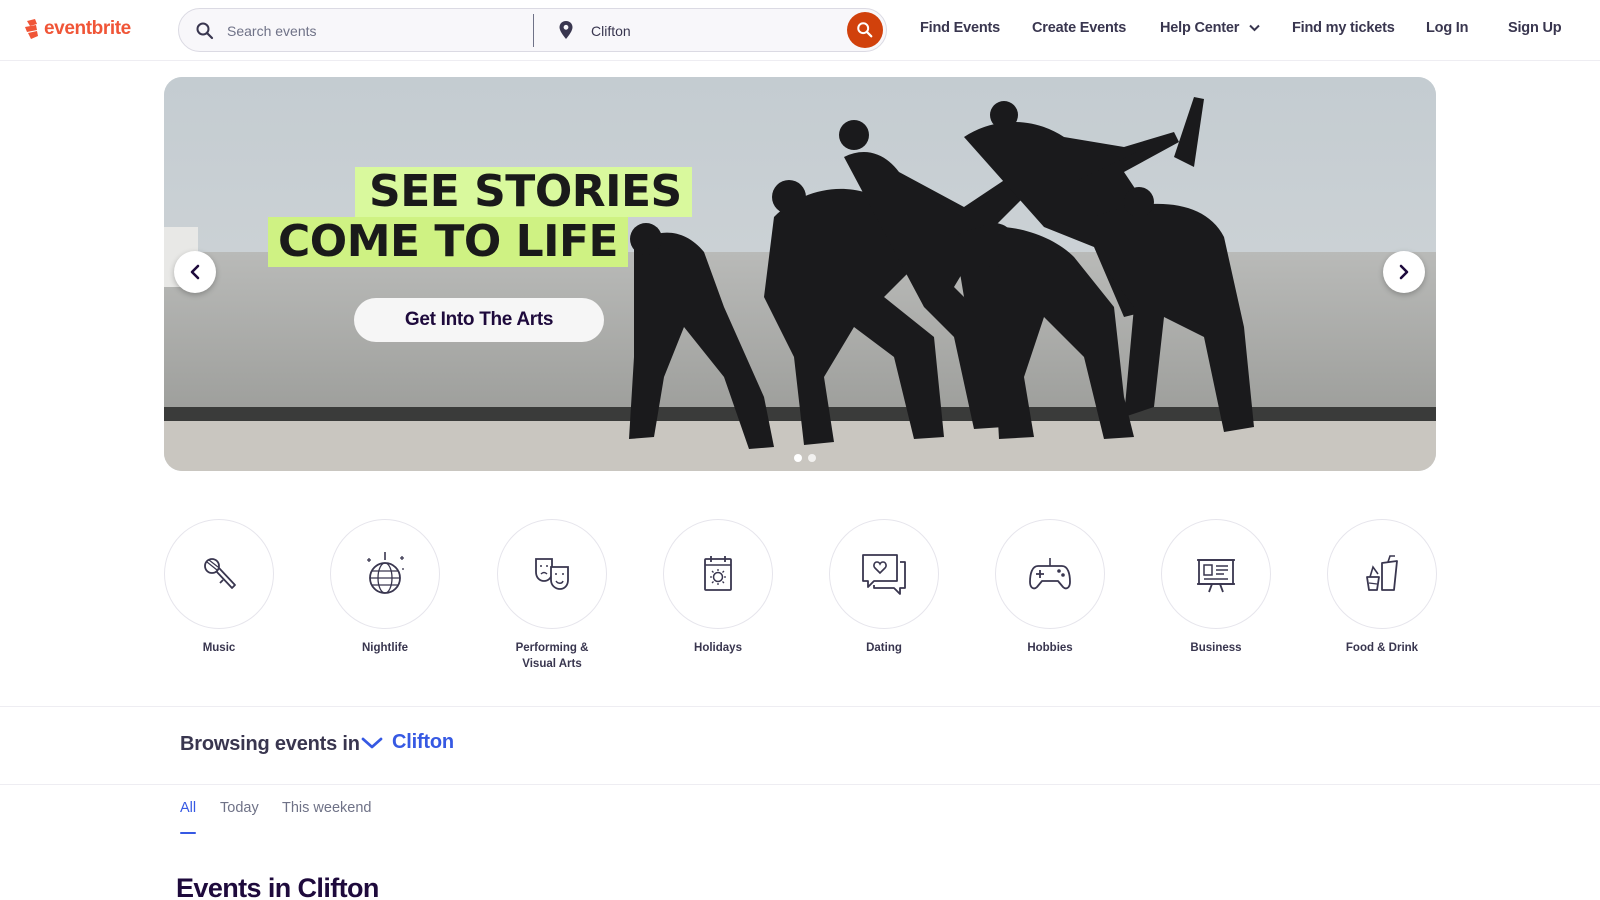  Describe the element at coordinates (718, 648) in the screenshot. I see `category-label: Holidays` at that location.